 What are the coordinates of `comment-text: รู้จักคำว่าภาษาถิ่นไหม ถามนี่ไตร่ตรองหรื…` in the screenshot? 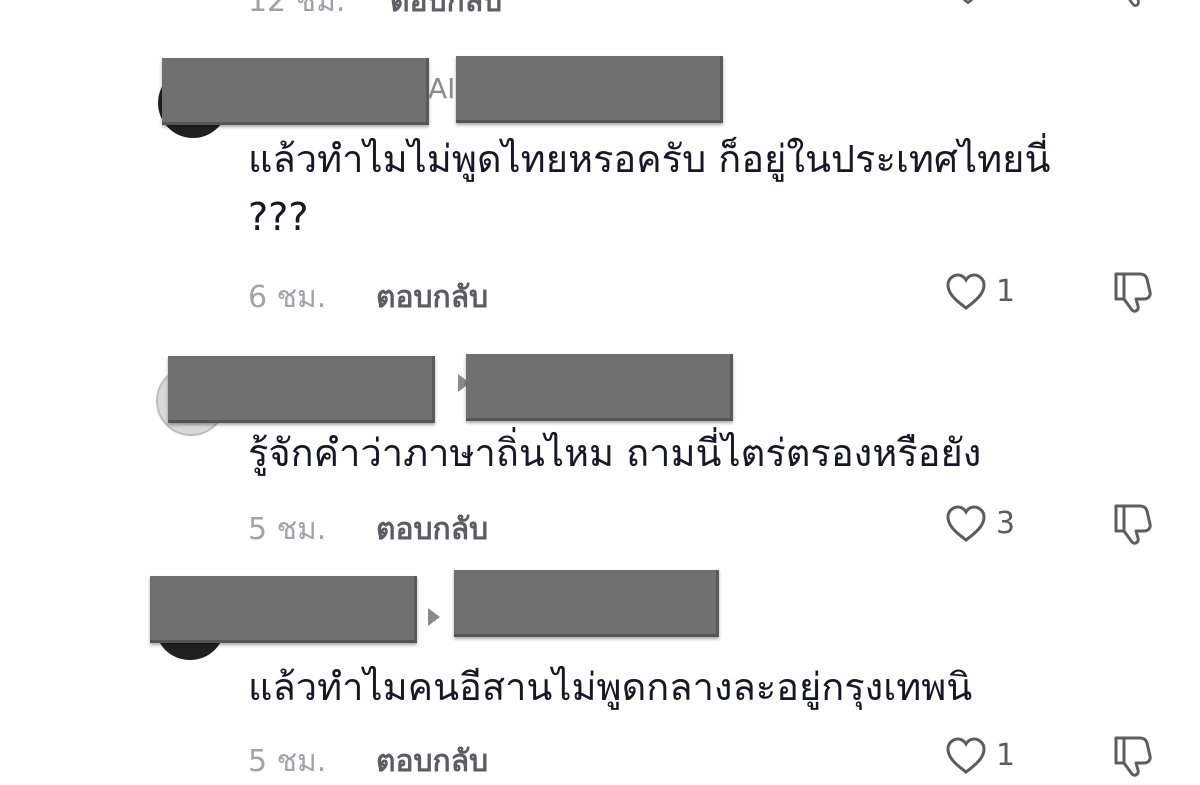 It's located at (615, 453).